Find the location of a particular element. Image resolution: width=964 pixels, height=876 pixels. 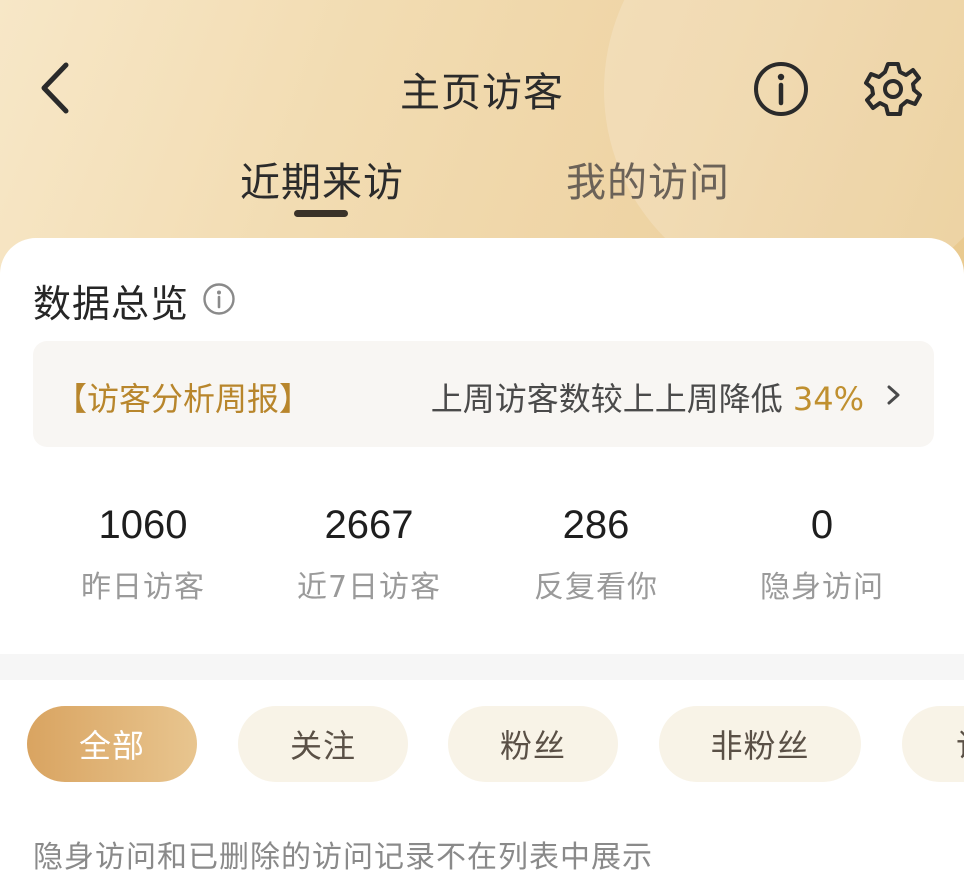

stat-hidden-visits: 0 隐身访问 is located at coordinates (822, 554).